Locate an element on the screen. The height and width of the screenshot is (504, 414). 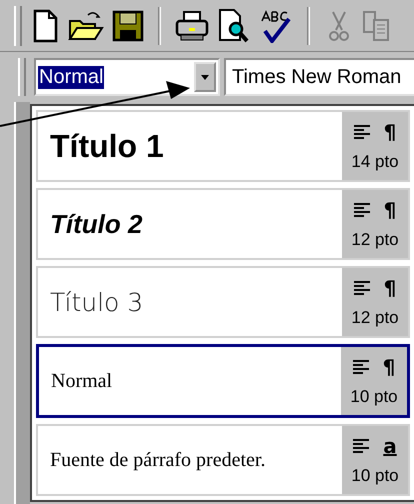
caret-icon is located at coordinates (205, 77).